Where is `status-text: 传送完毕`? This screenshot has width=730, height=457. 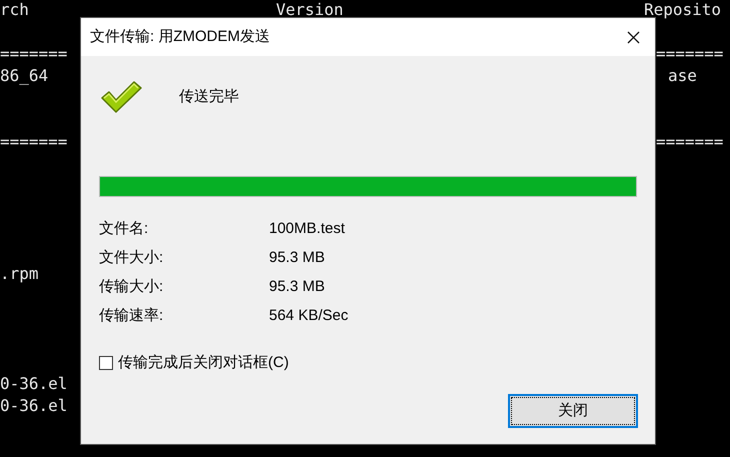 status-text: 传送完毕 is located at coordinates (209, 96).